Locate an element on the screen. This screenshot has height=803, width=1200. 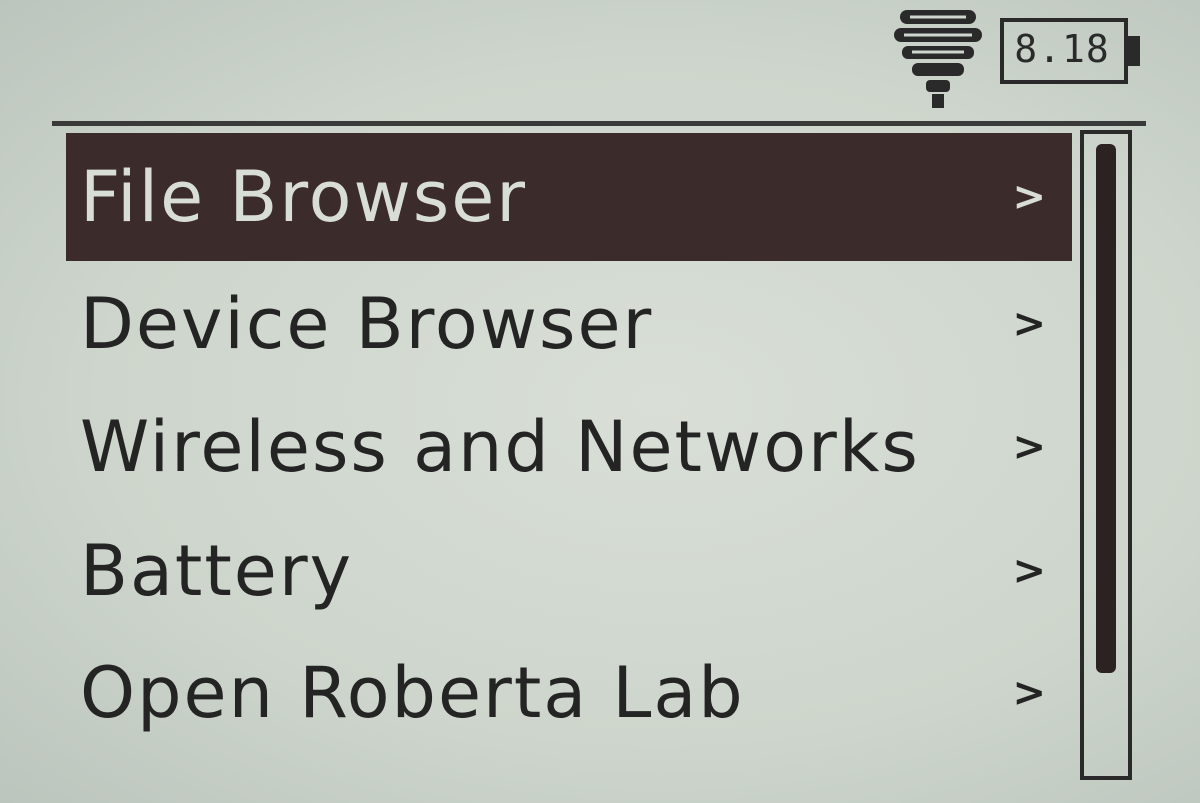
menu-item-wireless-and-networks: Wireless and Networks > is located at coordinates (569, 447).